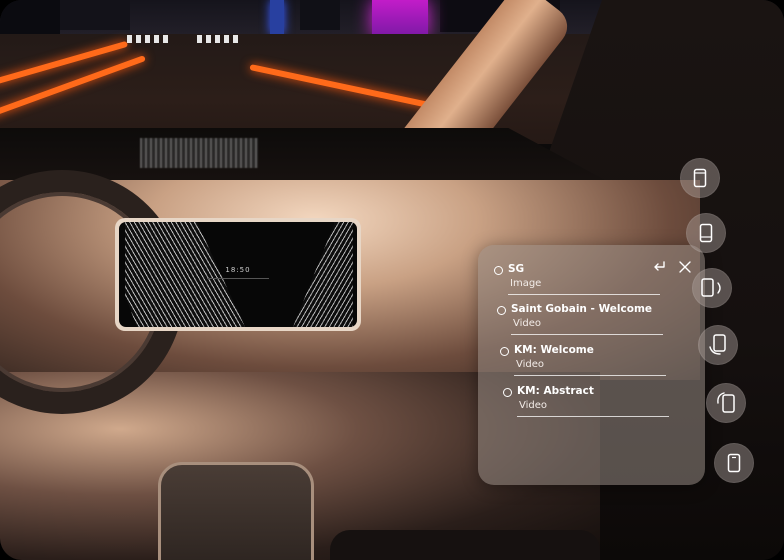 The image size is (784, 560). I want to click on device-button, so click(700, 178).